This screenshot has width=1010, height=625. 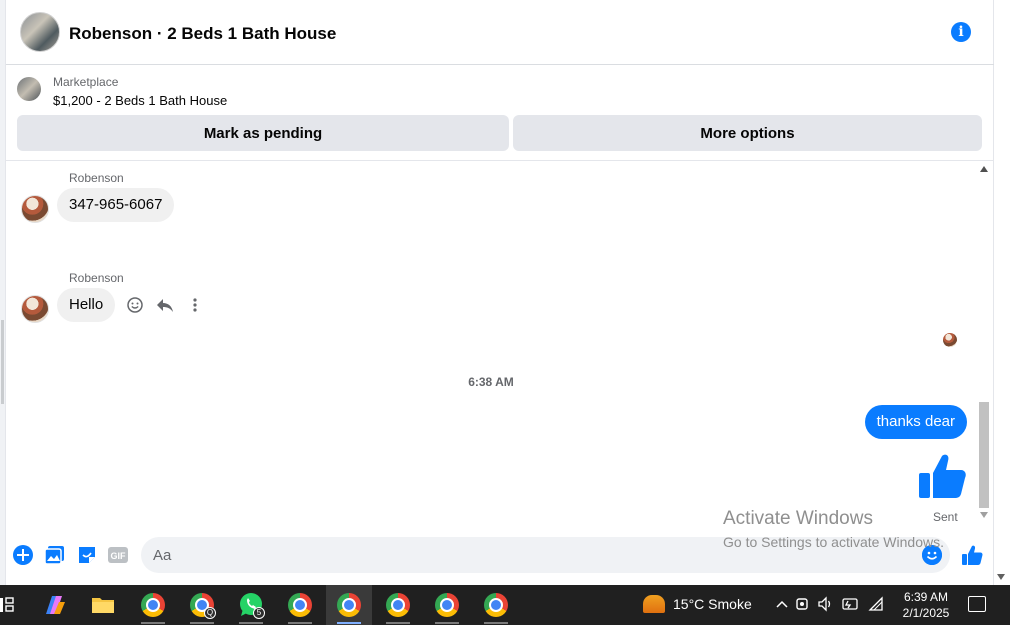 I want to click on reply-icon, so click(x=165, y=305).